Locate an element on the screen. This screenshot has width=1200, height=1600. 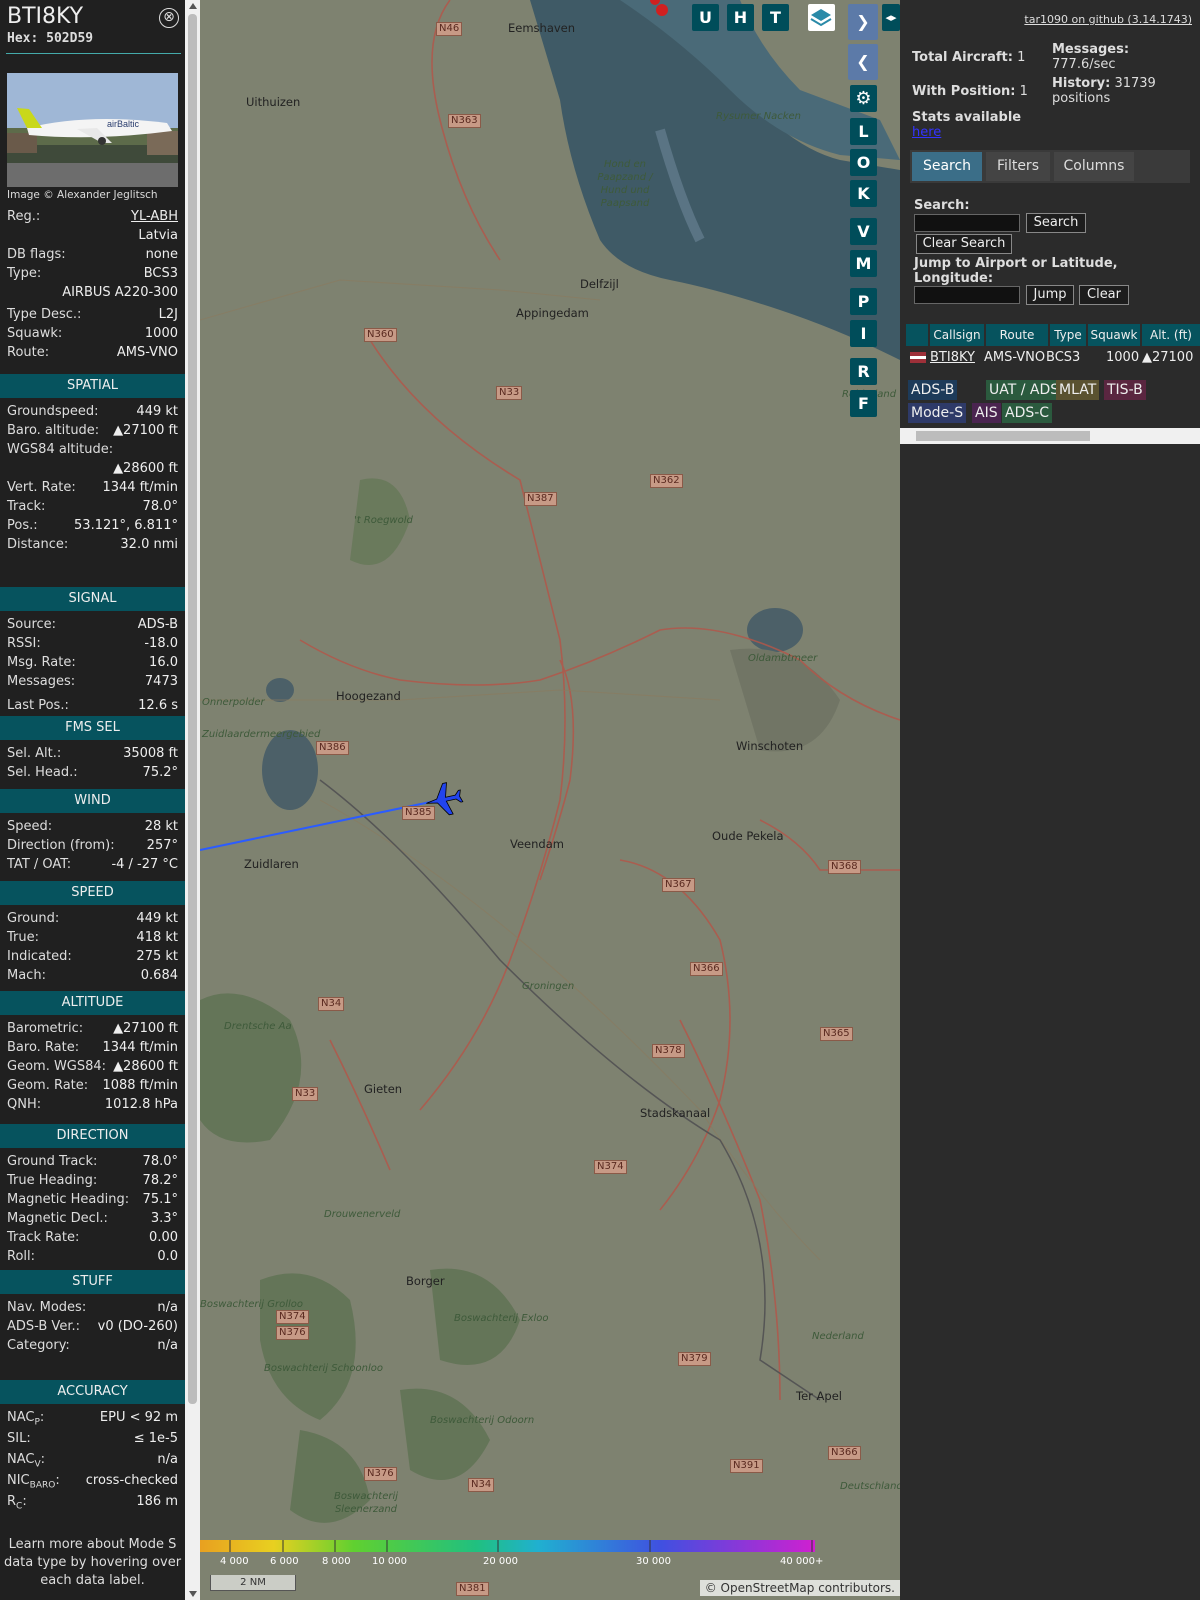
source-badge-tis-b: TIS-B is located at coordinates (1125, 390).